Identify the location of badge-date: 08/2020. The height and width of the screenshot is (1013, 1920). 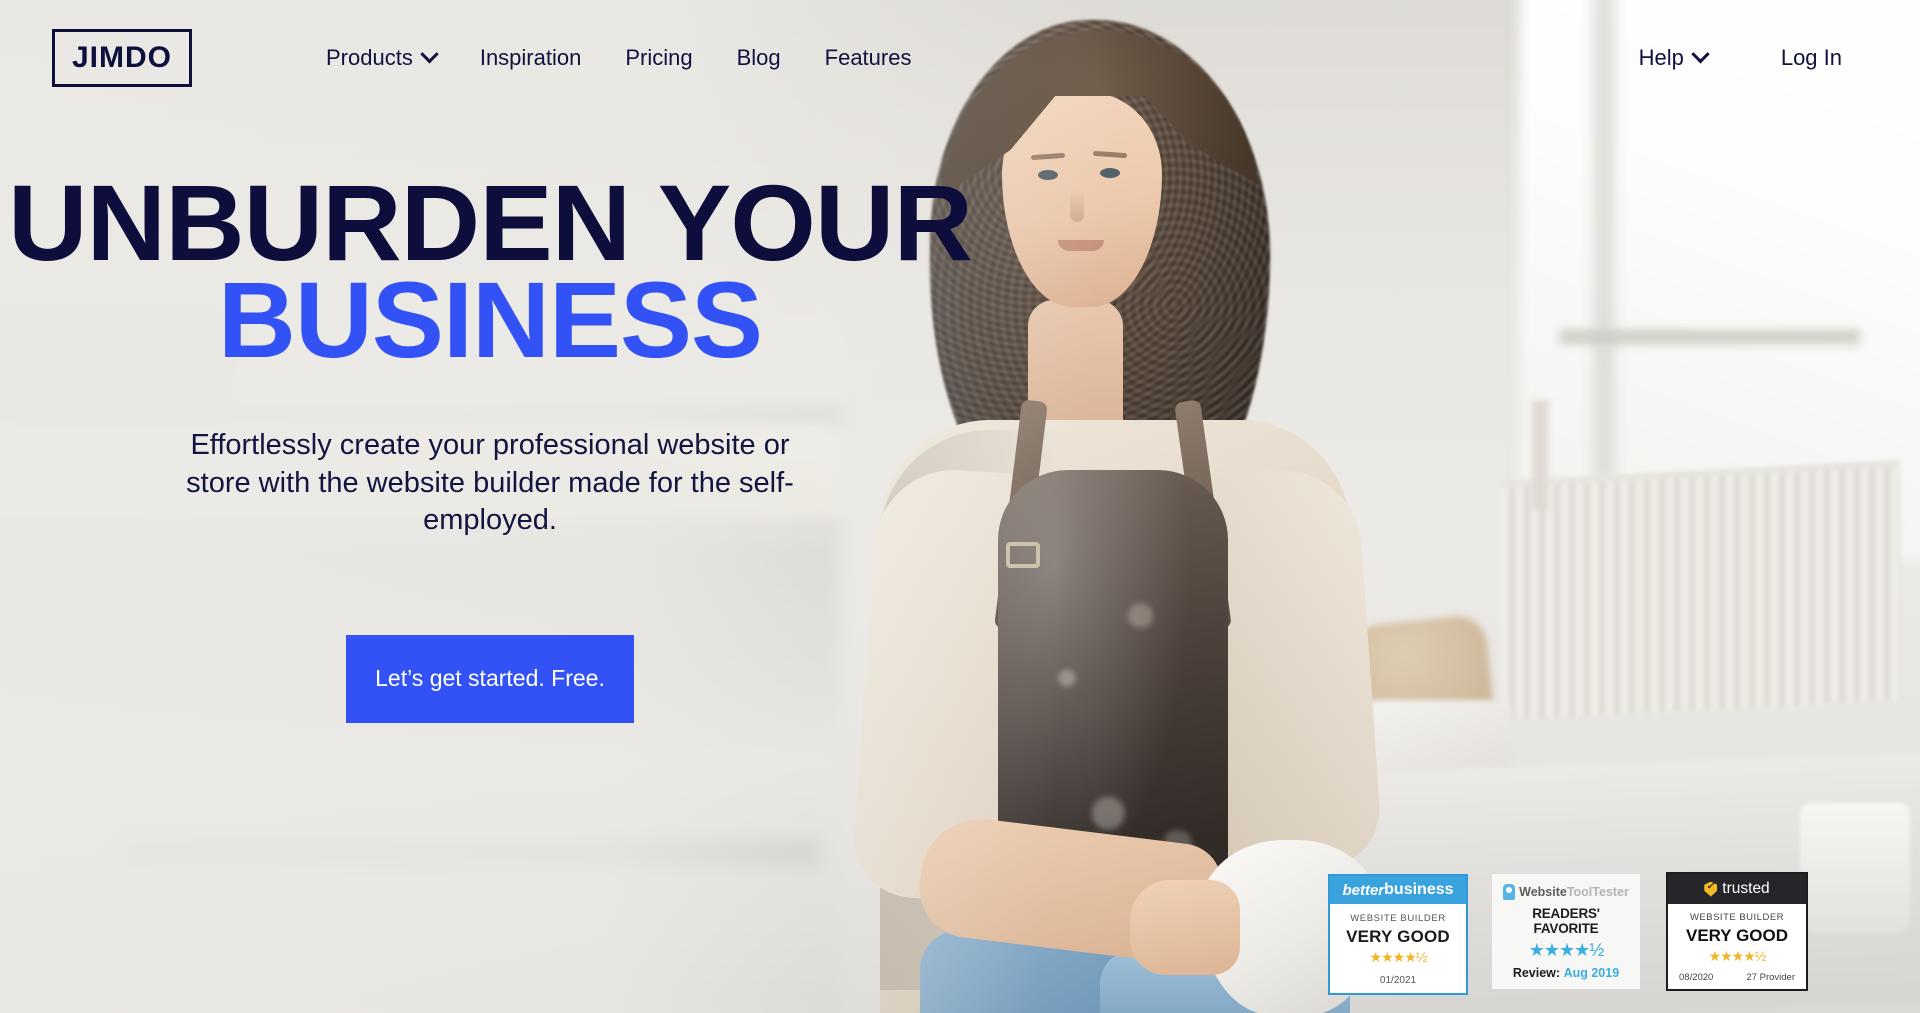
(1696, 977).